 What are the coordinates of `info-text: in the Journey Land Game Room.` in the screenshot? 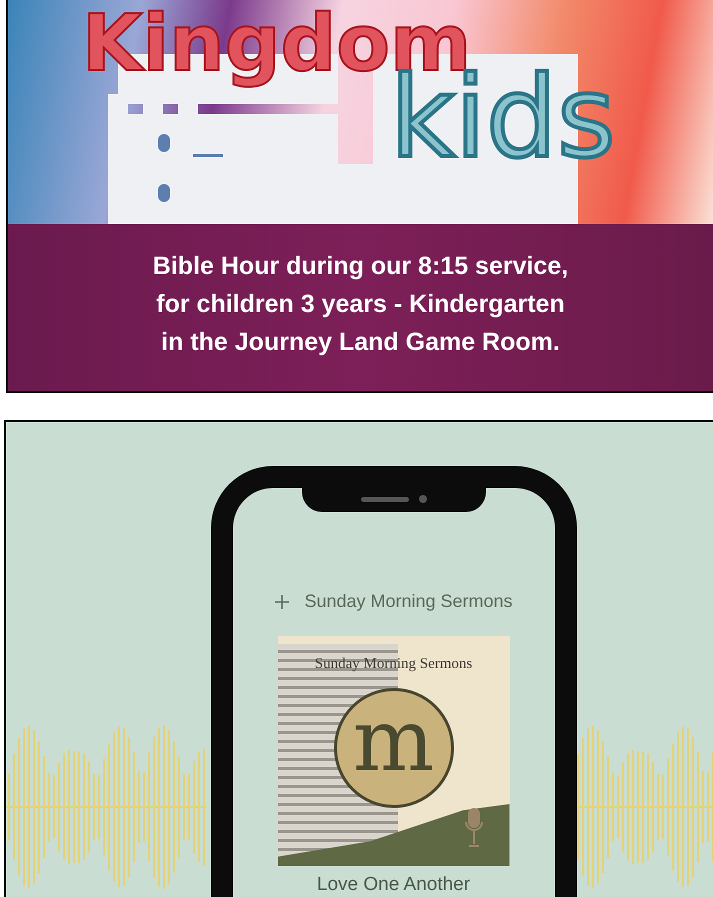 It's located at (360, 342).